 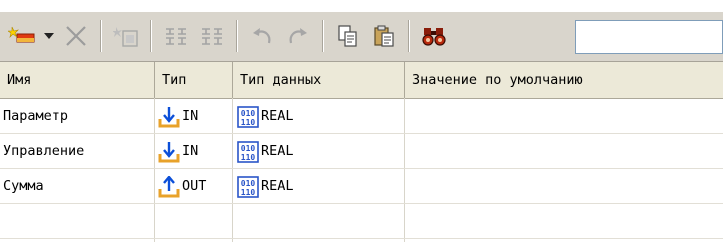 I want to click on cut-structure-button, so click(x=176, y=36).